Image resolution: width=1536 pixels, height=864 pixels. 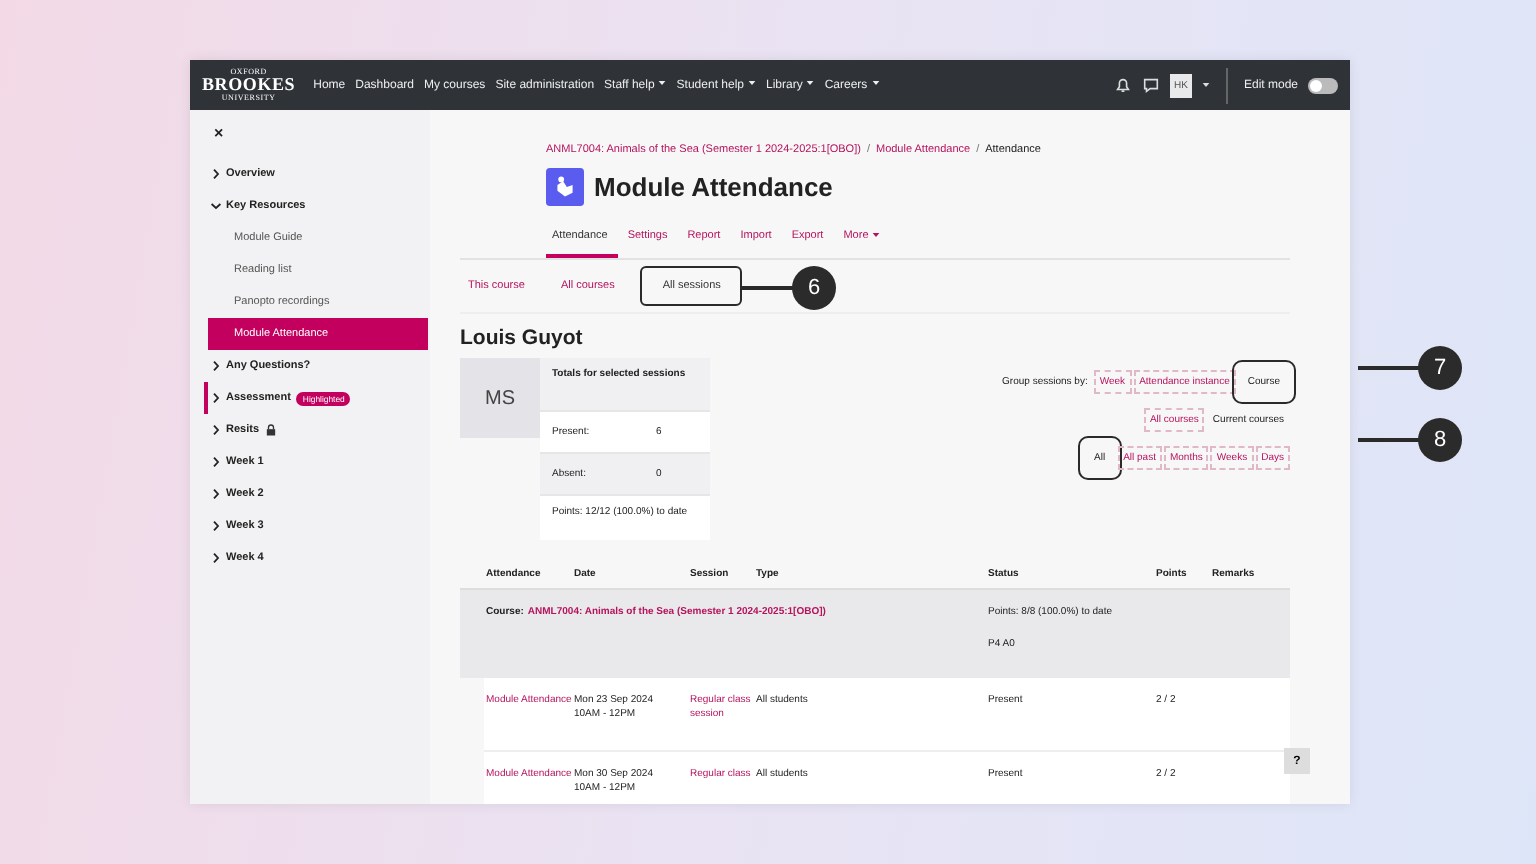 What do you see at coordinates (1323, 85) in the screenshot?
I see `edit-mode-toggle` at bounding box center [1323, 85].